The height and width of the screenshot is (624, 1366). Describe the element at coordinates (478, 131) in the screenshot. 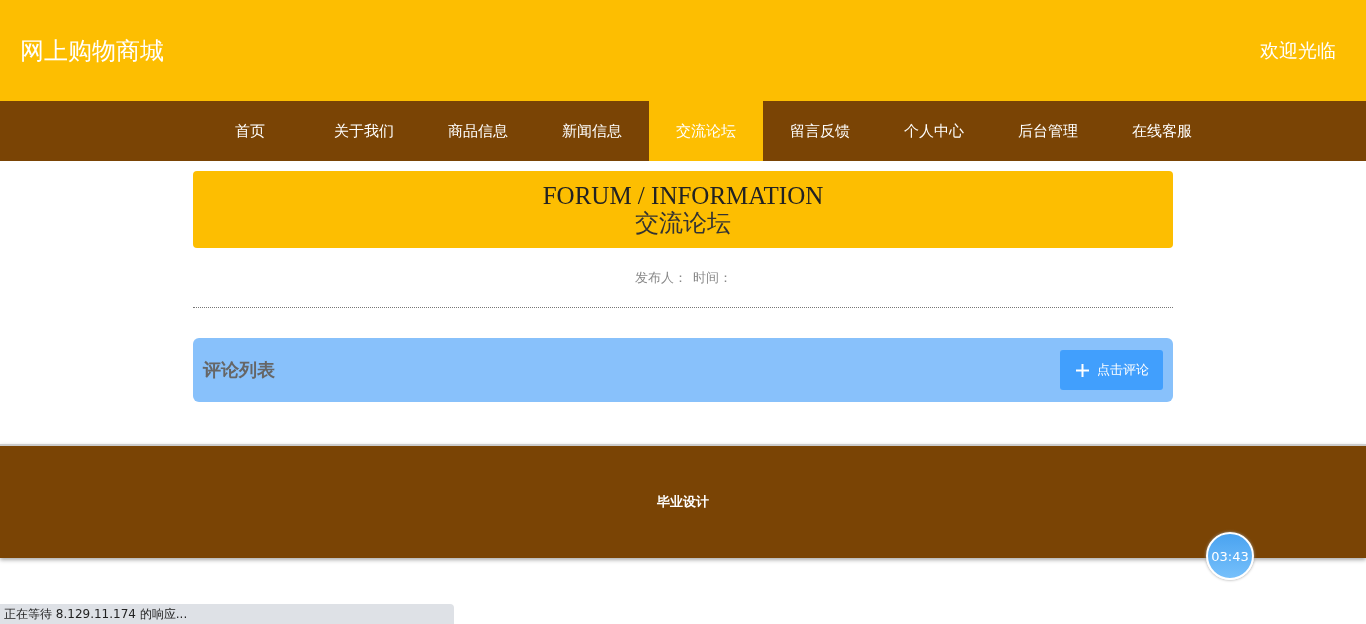

I see `nav-tab: 商品信息` at that location.